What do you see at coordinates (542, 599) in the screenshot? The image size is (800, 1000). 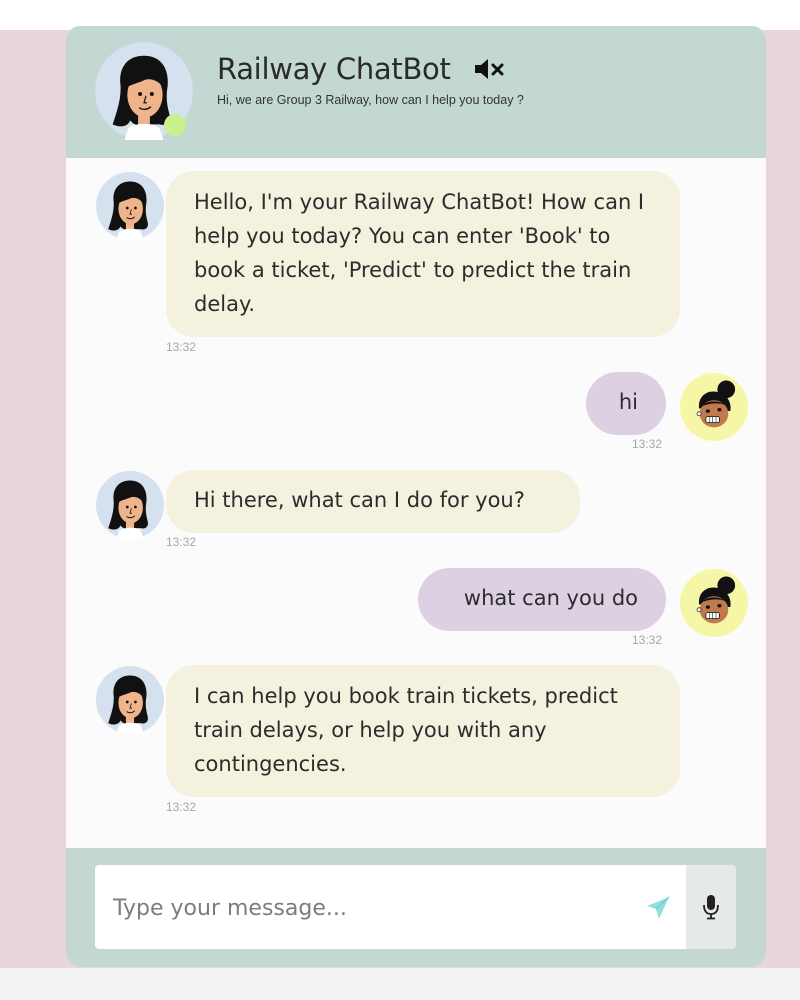 I see `user-message-bubble: what can you do` at bounding box center [542, 599].